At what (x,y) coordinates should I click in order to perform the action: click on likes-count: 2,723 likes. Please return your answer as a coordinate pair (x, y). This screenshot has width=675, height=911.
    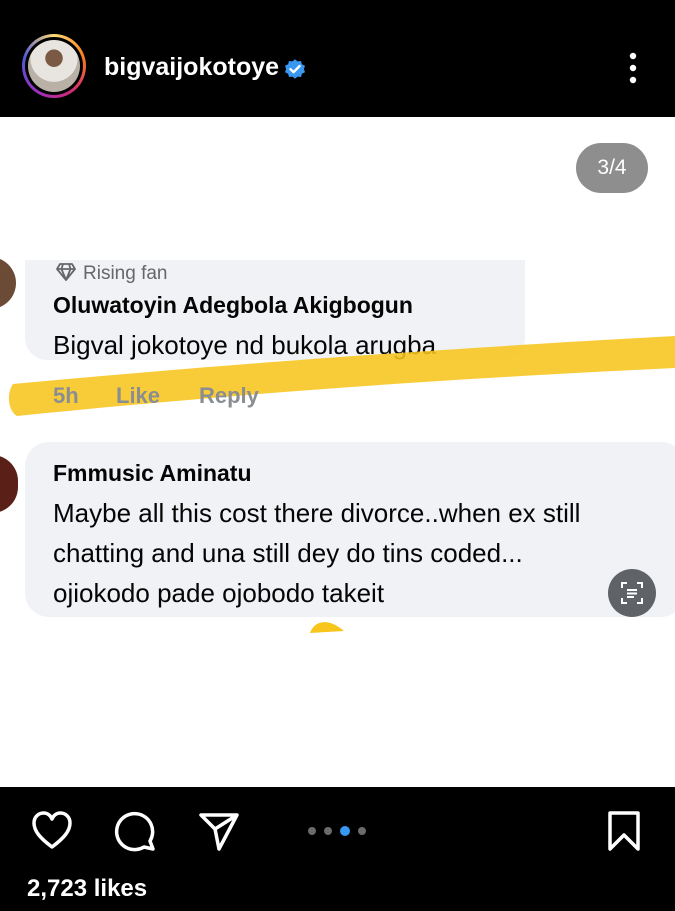
    Looking at the image, I should click on (87, 889).